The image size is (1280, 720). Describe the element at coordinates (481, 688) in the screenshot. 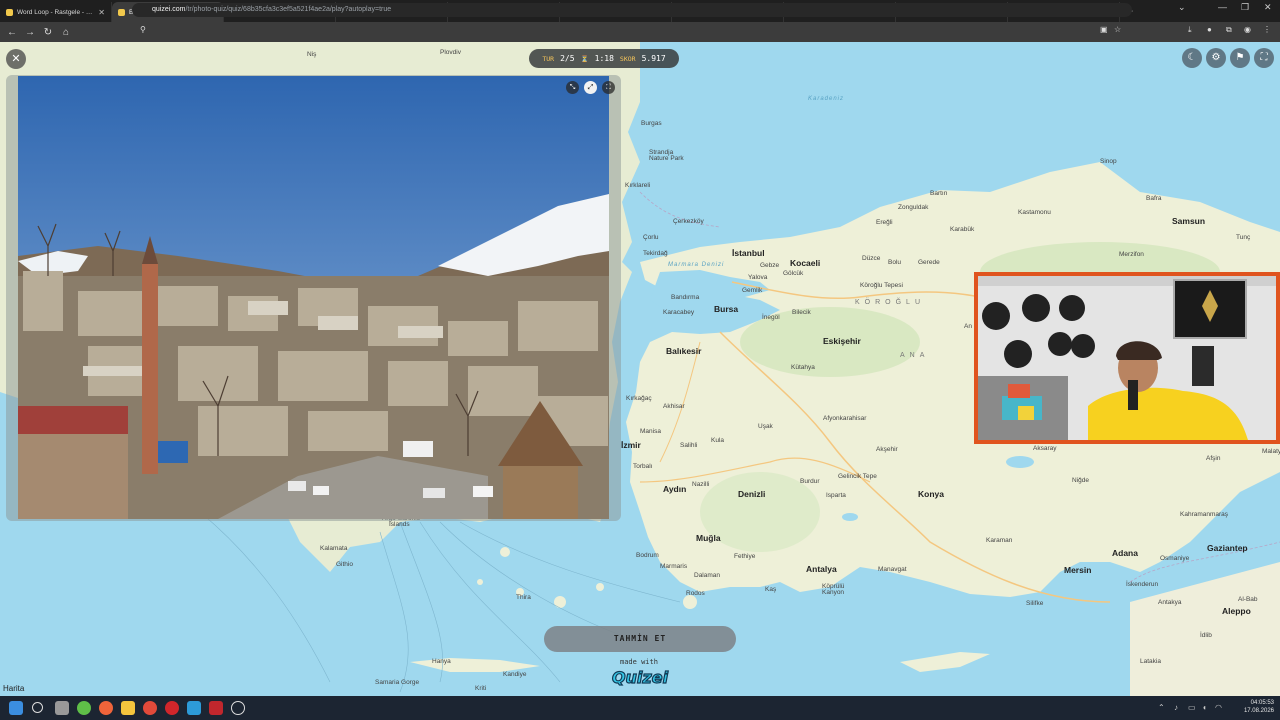

I see `map-place-label: Kriti` at that location.